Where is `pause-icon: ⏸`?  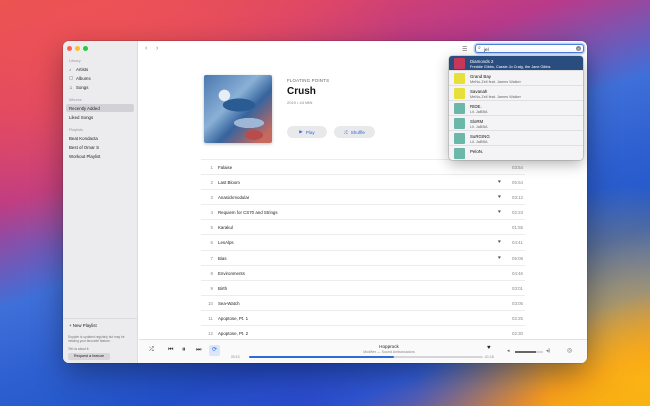
pause-icon: ⏸ is located at coordinates (184, 350).